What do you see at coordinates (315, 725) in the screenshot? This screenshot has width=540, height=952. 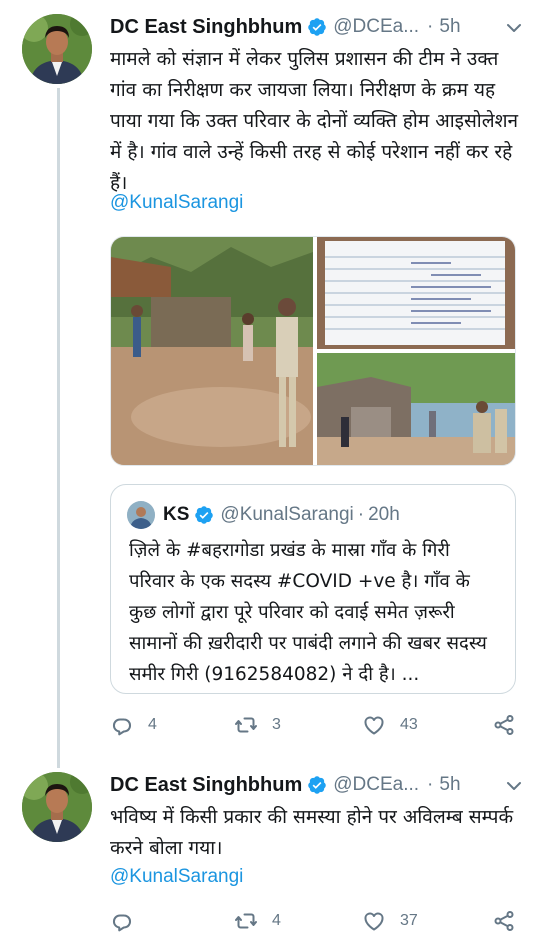 I see `tweet-actions: 4 3 43` at bounding box center [315, 725].